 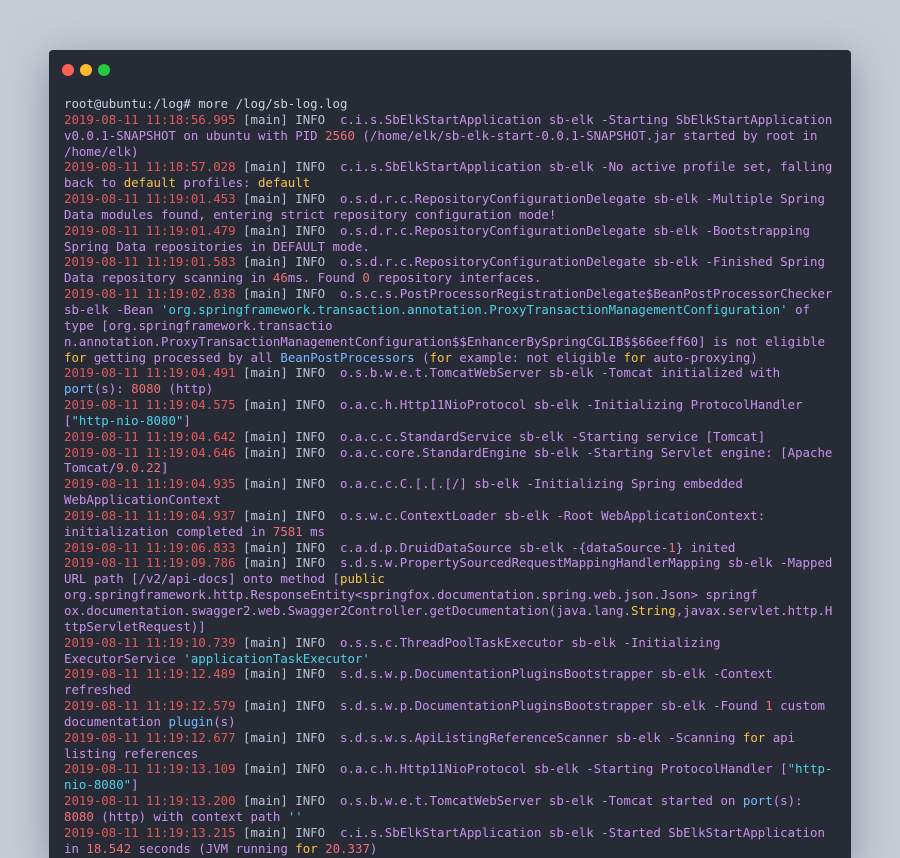 I want to click on log-text: sb-elk -Bean, so click(x=112, y=309).